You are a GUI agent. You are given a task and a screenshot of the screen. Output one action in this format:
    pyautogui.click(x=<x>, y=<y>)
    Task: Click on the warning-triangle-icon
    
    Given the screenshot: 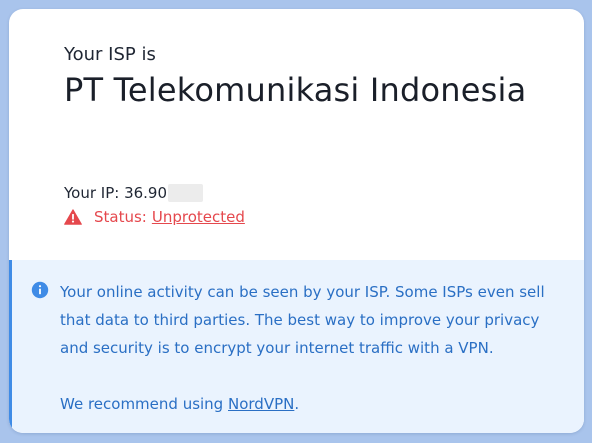 What is the action you would take?
    pyautogui.click(x=73, y=217)
    